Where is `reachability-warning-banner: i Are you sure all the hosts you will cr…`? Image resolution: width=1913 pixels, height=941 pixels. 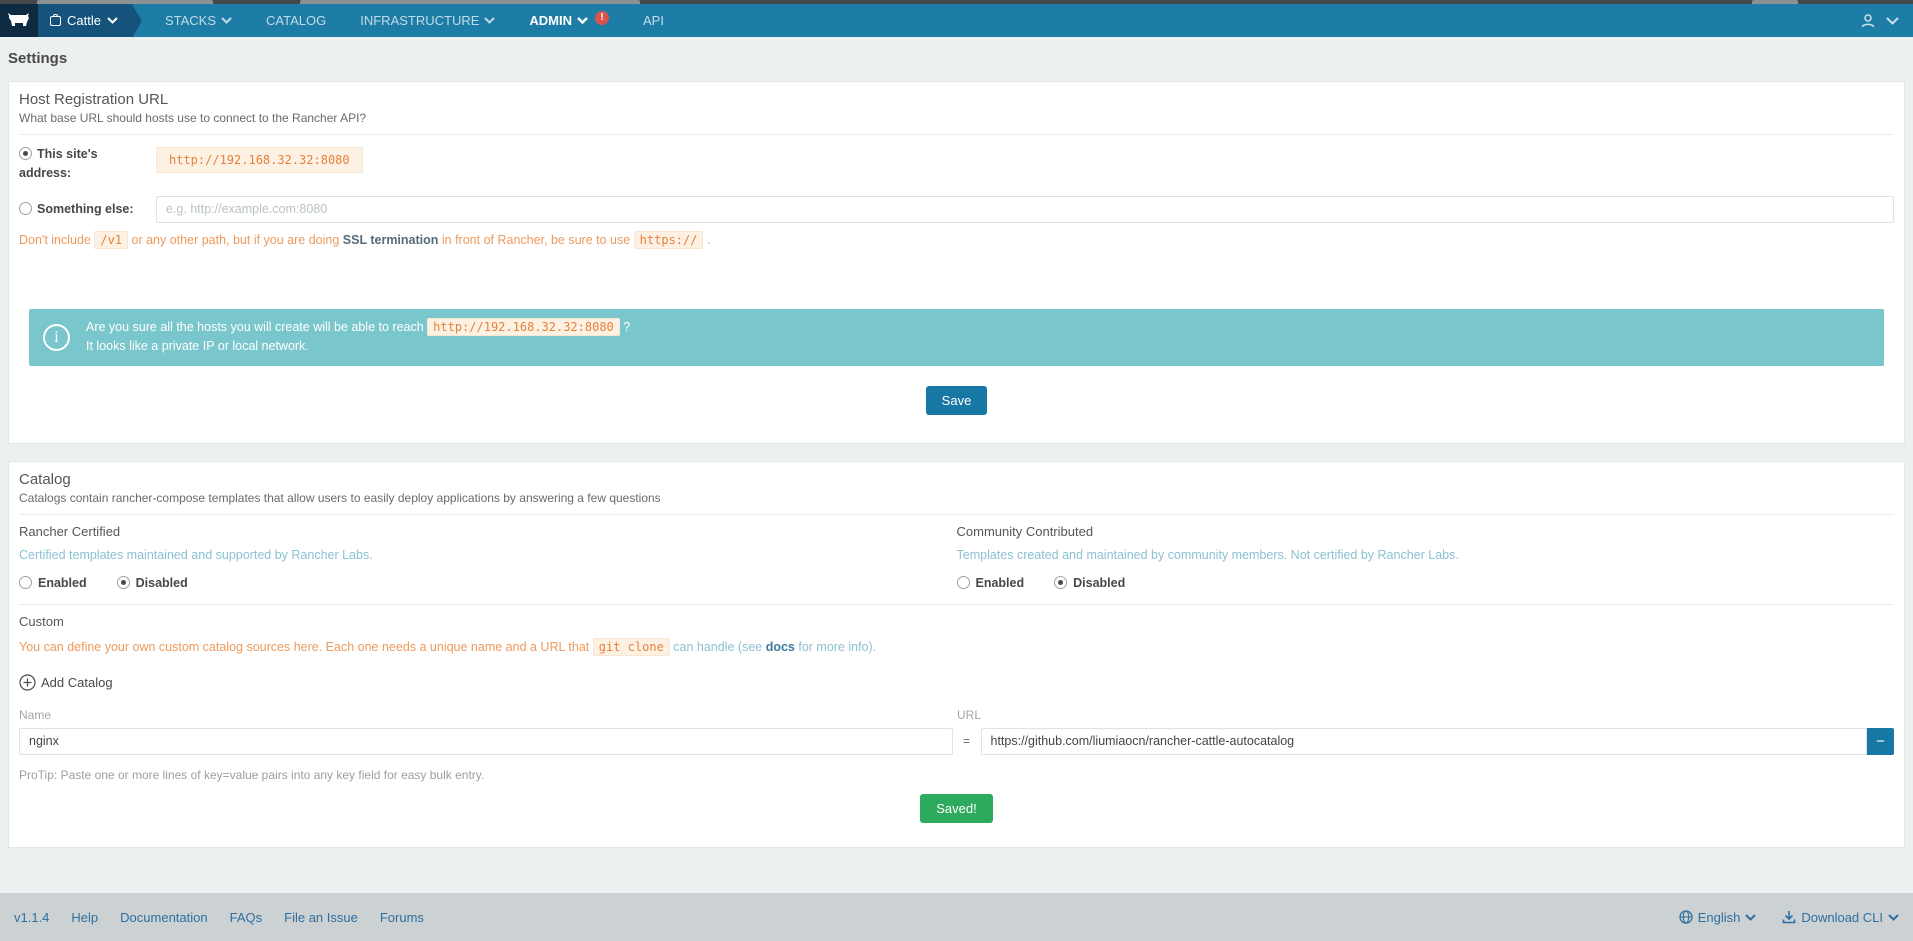 reachability-warning-banner: i Are you sure all the hosts you will cr… is located at coordinates (956, 337).